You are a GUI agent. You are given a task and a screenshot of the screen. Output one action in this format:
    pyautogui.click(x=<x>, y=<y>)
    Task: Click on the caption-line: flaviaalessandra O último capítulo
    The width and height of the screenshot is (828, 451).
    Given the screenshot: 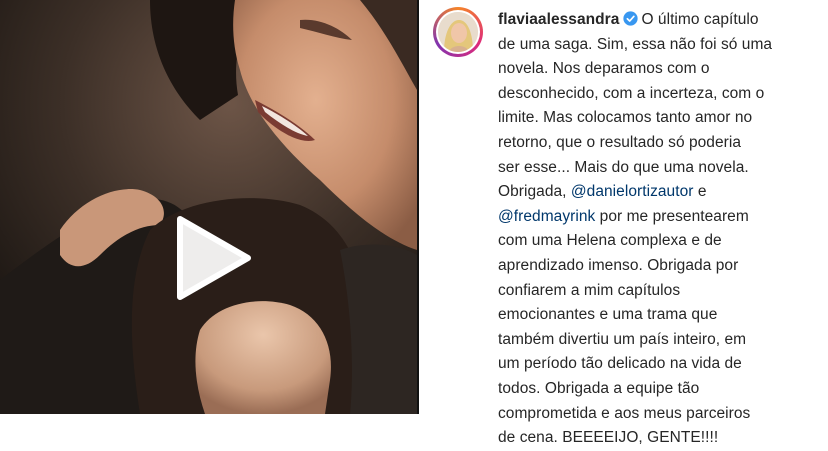 What is the action you would take?
    pyautogui.click(x=628, y=19)
    